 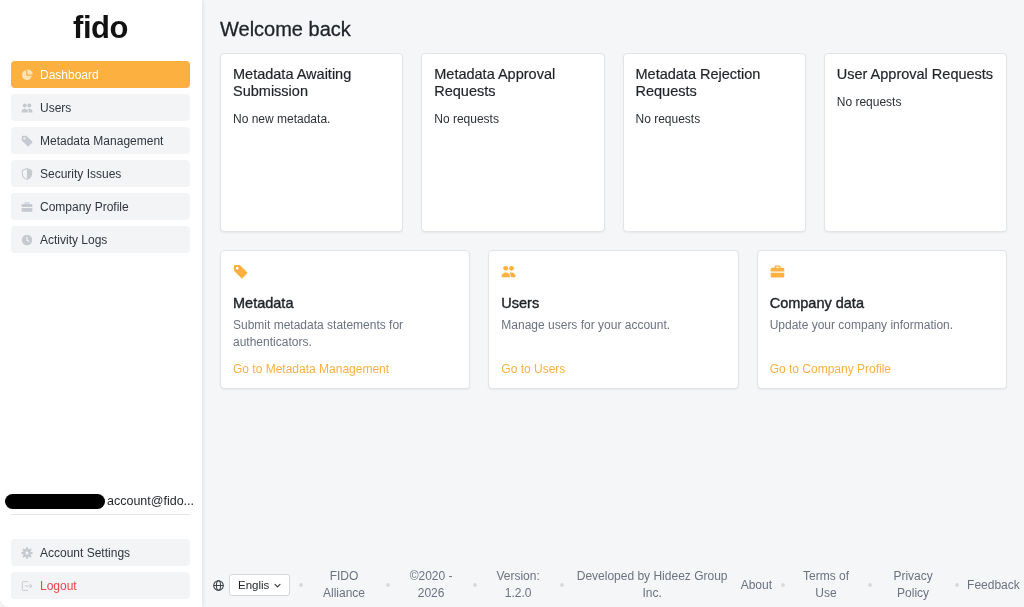 What do you see at coordinates (518, 585) in the screenshot?
I see `footer-text: Version: 1.2.0` at bounding box center [518, 585].